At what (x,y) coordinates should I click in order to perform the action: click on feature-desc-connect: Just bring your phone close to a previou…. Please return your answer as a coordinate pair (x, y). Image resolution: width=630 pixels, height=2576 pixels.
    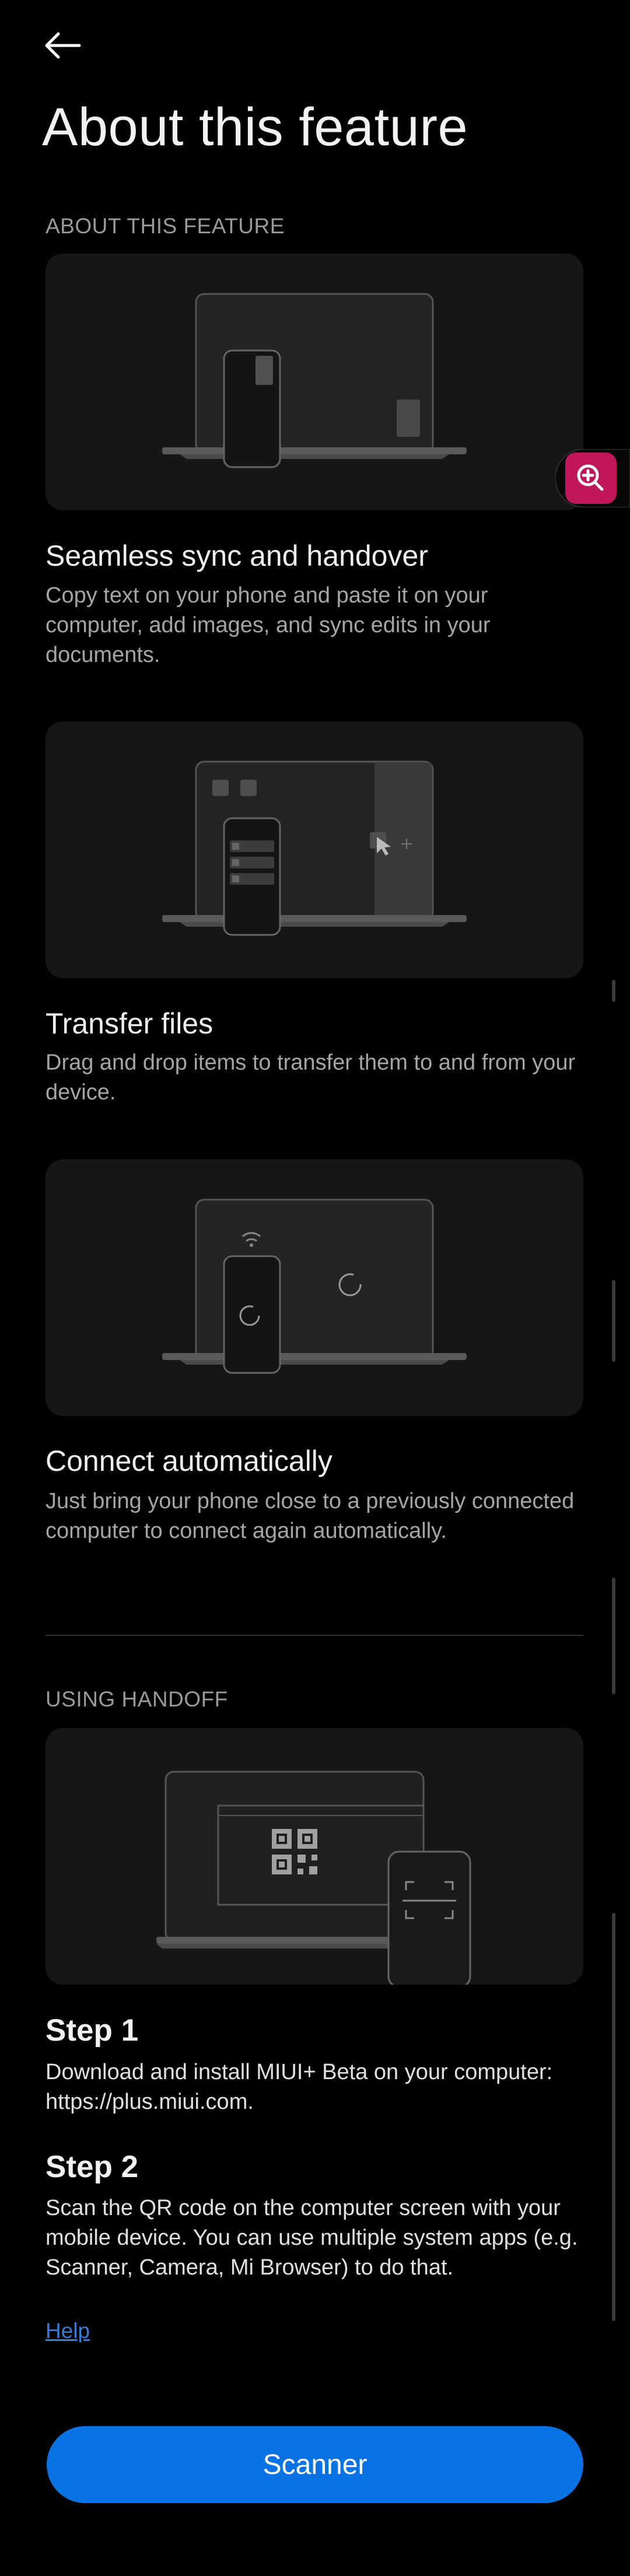
    Looking at the image, I should click on (310, 1516).